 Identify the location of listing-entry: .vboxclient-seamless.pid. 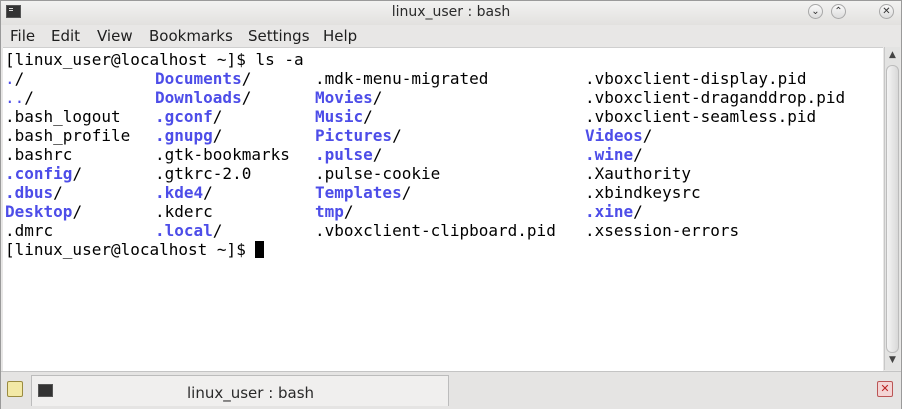
(700, 116).